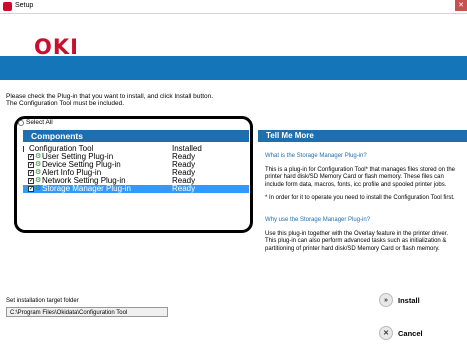 The height and width of the screenshot is (352, 467). What do you see at coordinates (7, 6) in the screenshot?
I see `app-icon` at bounding box center [7, 6].